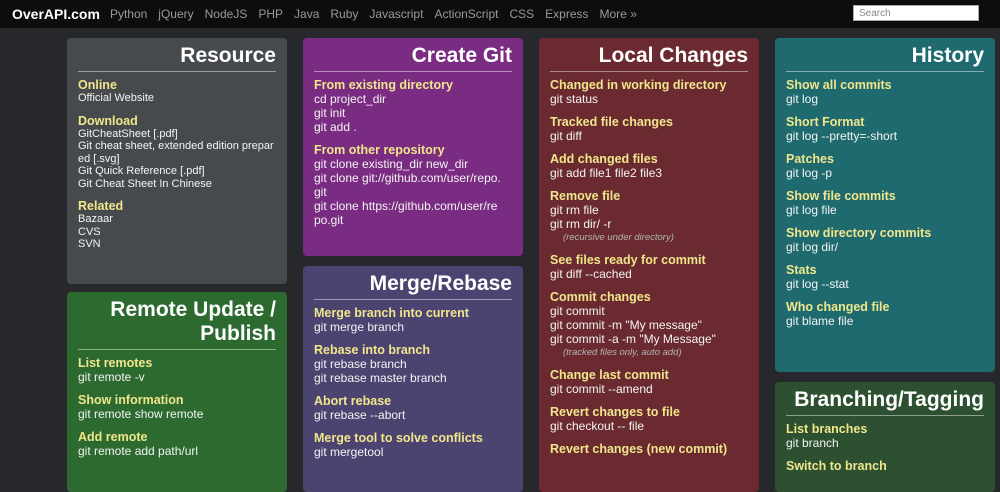 The image size is (1000, 492). Describe the element at coordinates (177, 232) in the screenshot. I see `link-cvs: CVS` at that location.